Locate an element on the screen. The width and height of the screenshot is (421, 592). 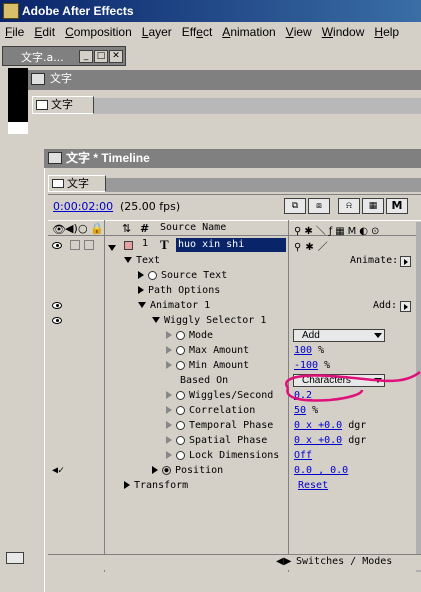
composition-window-titlebar: 文字 is located at coordinates (224, 80).